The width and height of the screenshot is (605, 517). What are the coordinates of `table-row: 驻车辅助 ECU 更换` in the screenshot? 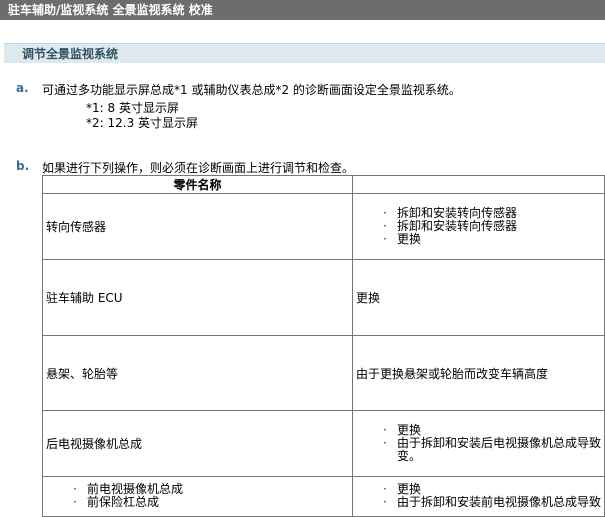 It's located at (323, 297).